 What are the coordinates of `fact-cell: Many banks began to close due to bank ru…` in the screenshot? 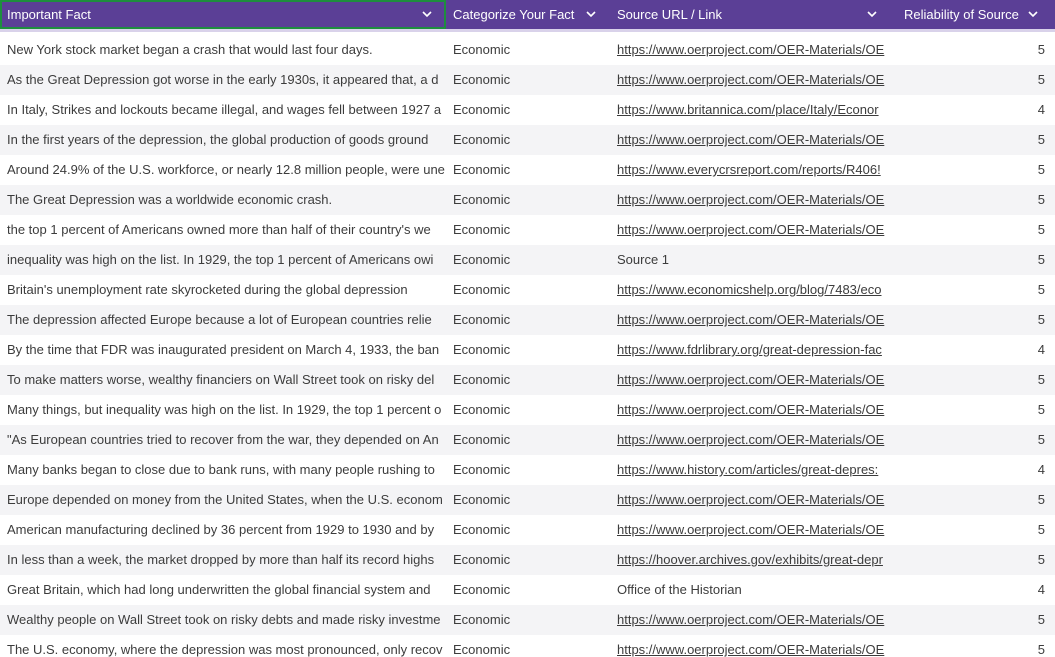 It's located at (223, 470).